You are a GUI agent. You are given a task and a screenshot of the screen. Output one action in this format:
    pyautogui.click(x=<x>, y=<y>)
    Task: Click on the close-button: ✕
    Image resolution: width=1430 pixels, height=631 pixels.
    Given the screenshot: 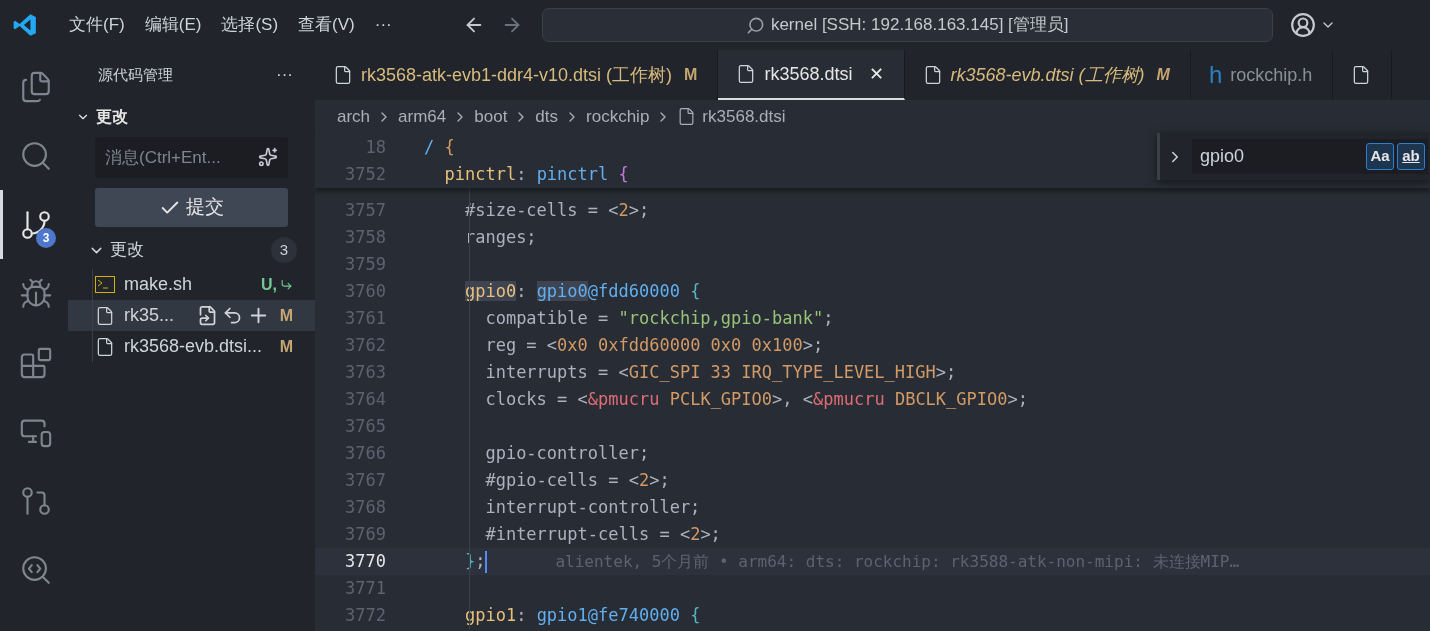 What is the action you would take?
    pyautogui.click(x=876, y=74)
    